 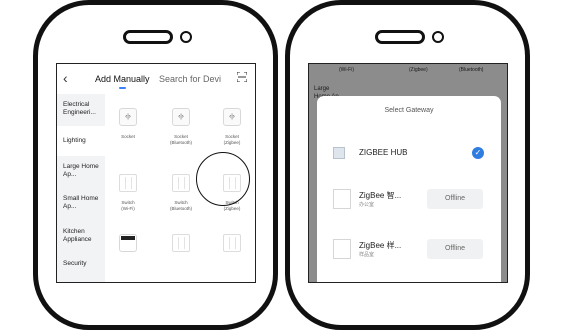 What do you see at coordinates (83, 236) in the screenshot?
I see `category-kitchen: Kitchen Appliance` at bounding box center [83, 236].